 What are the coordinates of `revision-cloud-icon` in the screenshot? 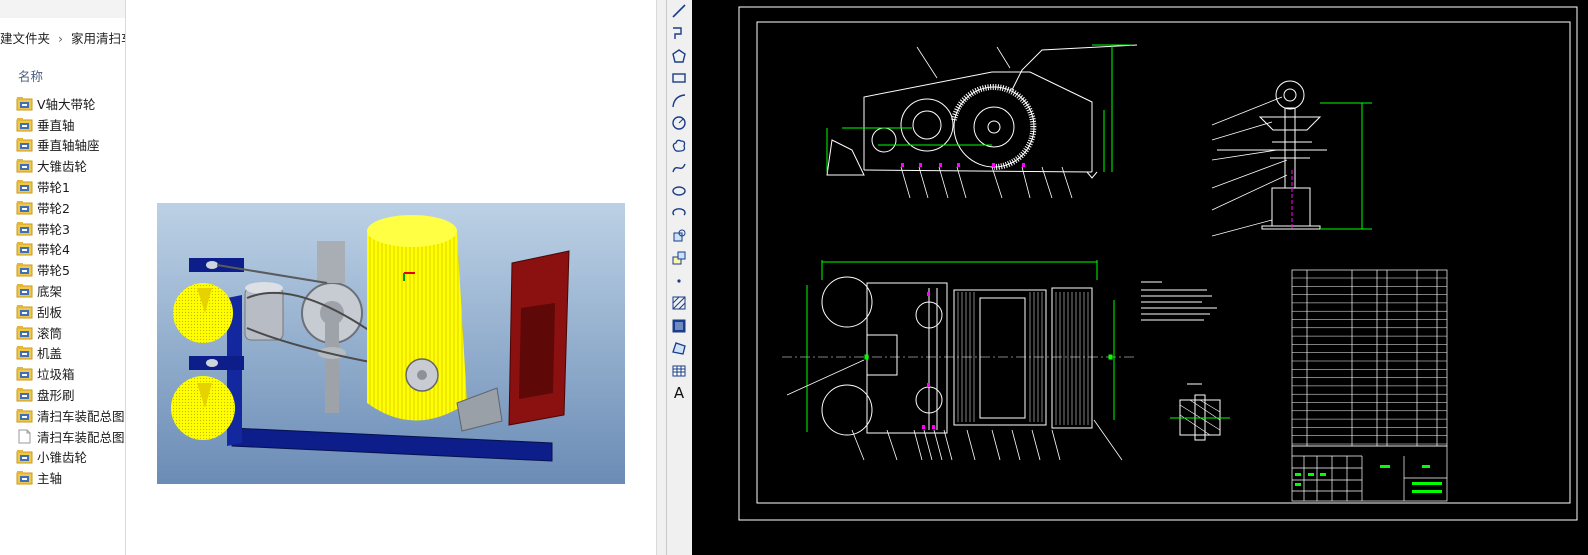 It's located at (679, 145).